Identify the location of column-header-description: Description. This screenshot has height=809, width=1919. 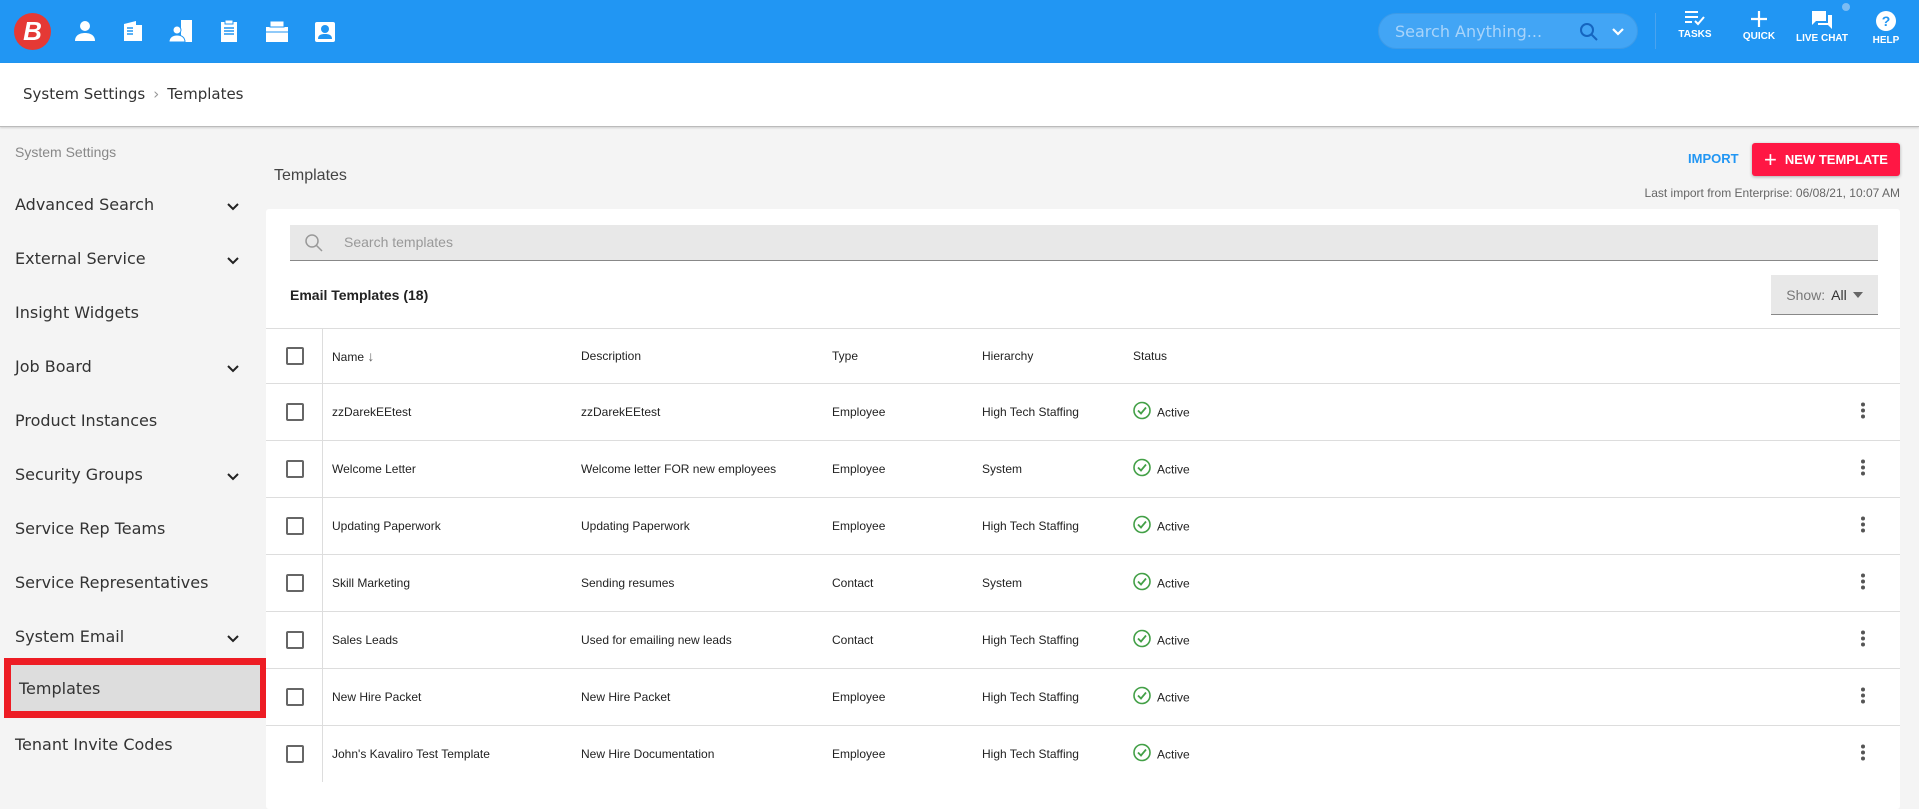
(611, 356).